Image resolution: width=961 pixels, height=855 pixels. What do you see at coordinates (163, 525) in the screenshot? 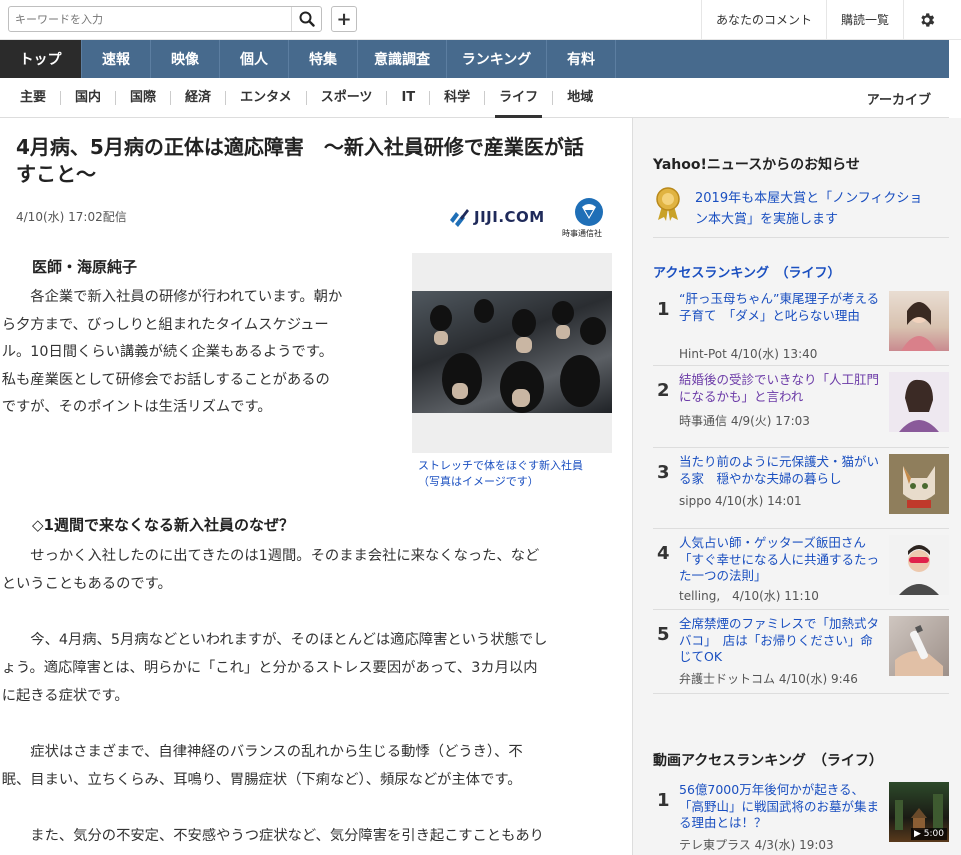
I see `section-heading: ◇1週間で来なくなる新入社員のなぜ？` at bounding box center [163, 525].